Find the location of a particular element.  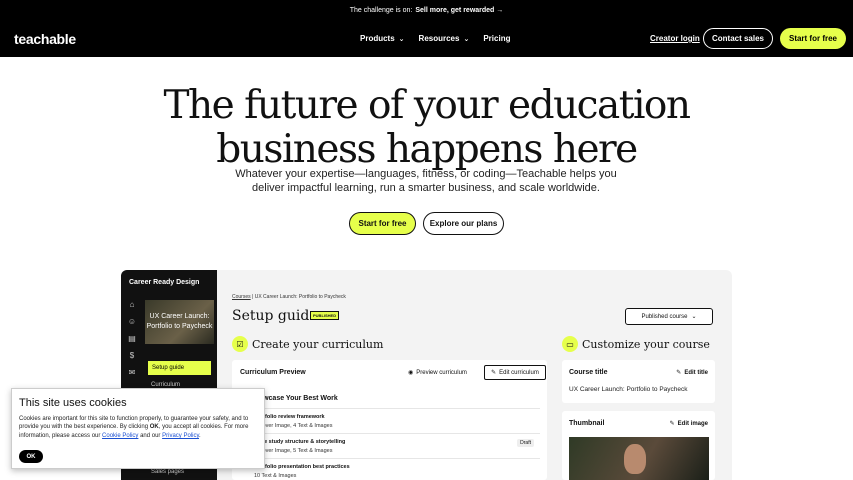

cookie-text-and: and our is located at coordinates (150, 435).